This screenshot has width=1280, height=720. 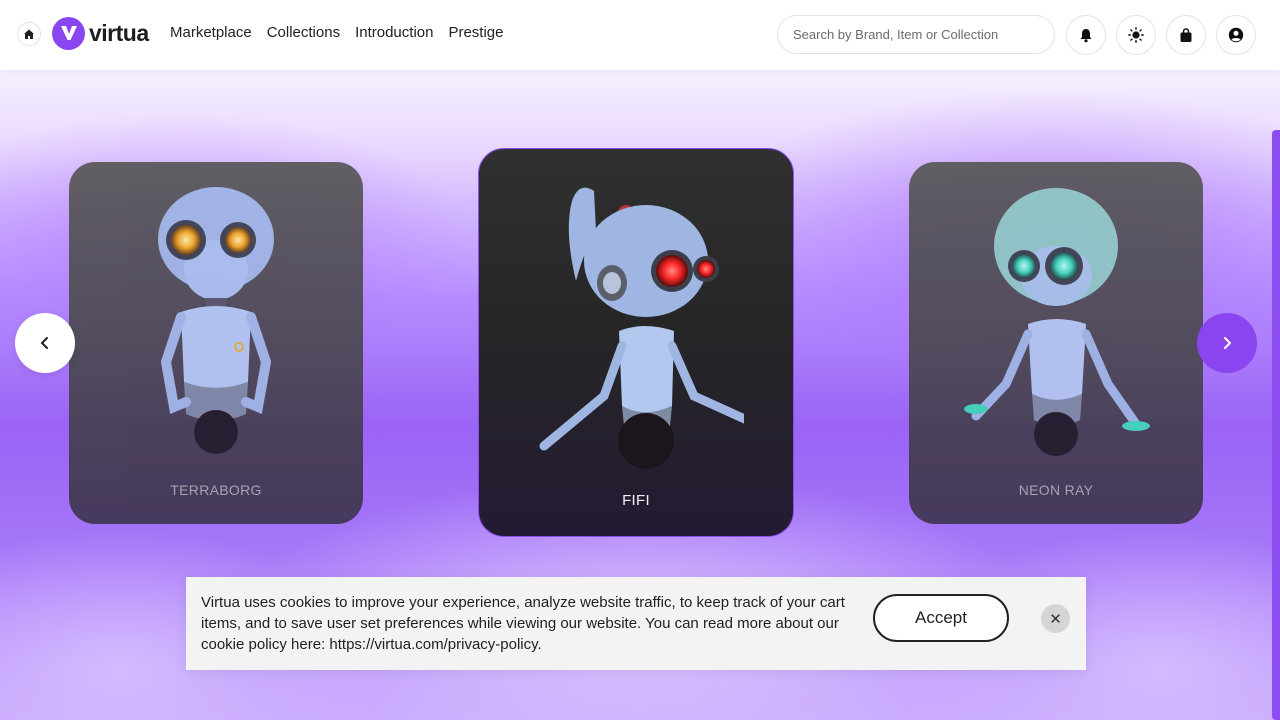 What do you see at coordinates (216, 490) in the screenshot?
I see `card-title: TERRABORG` at bounding box center [216, 490].